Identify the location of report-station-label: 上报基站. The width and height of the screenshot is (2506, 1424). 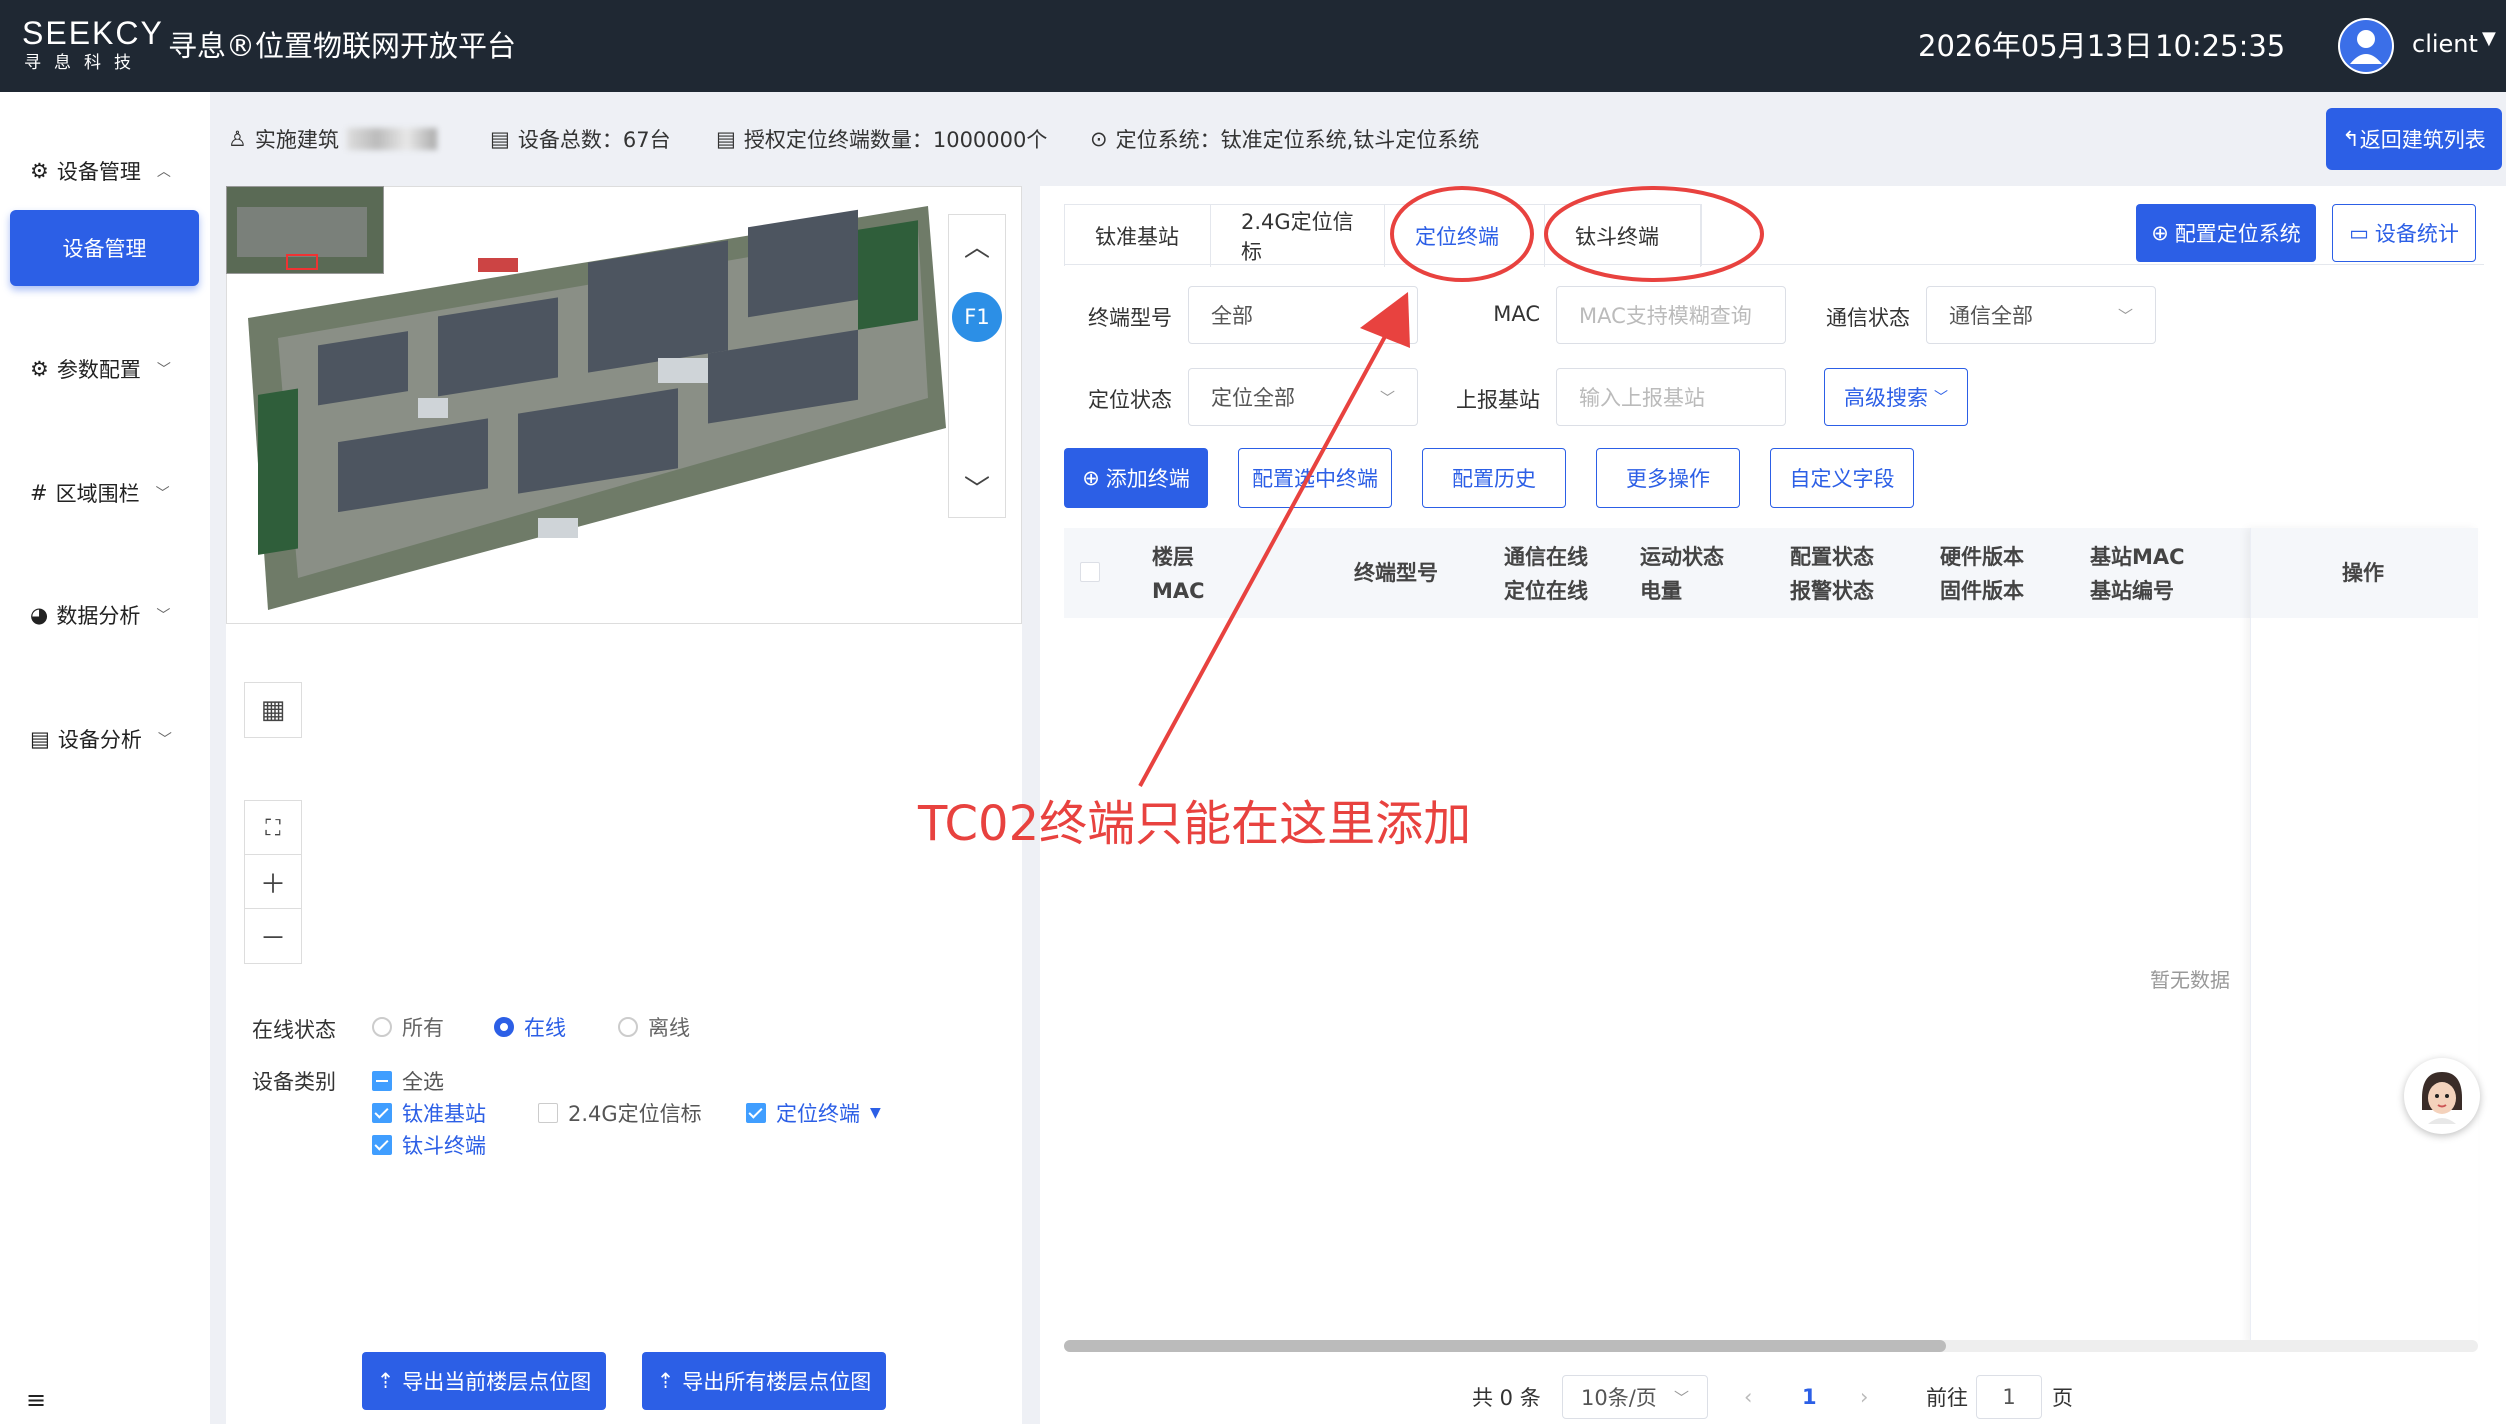
(1498, 400).